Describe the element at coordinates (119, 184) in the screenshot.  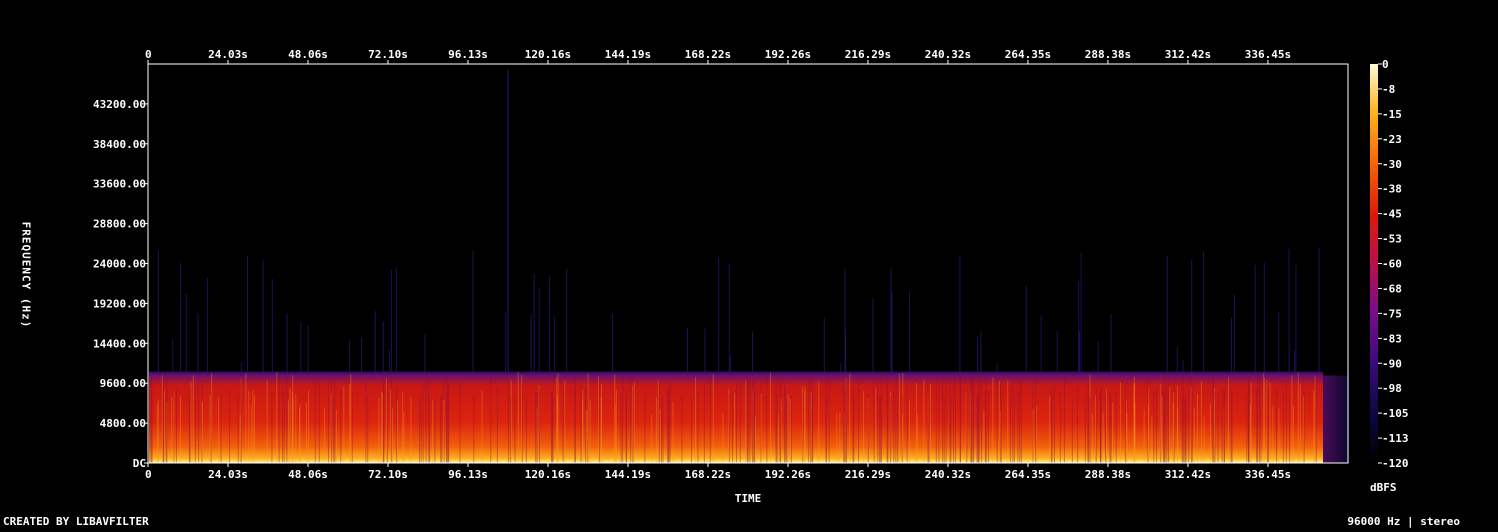
I see `y-tick-label: 33600.00` at that location.